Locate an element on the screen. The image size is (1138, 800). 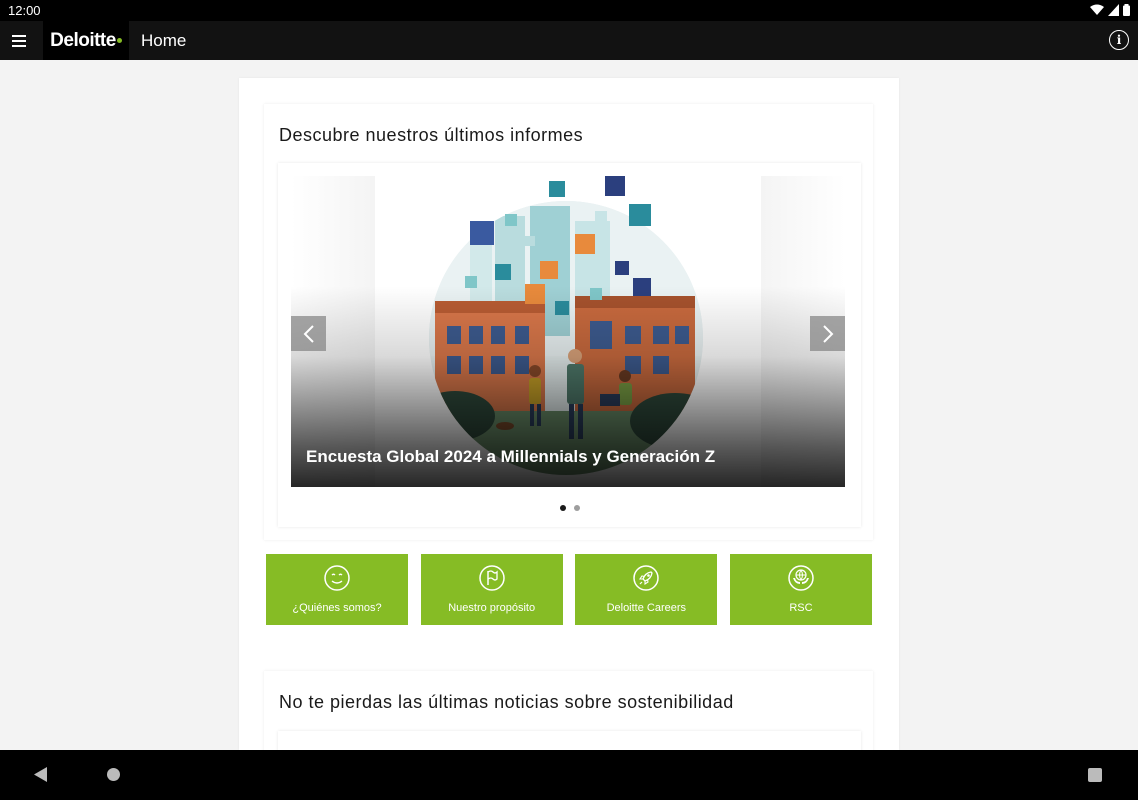
status-icons is located at coordinates (1110, 10).